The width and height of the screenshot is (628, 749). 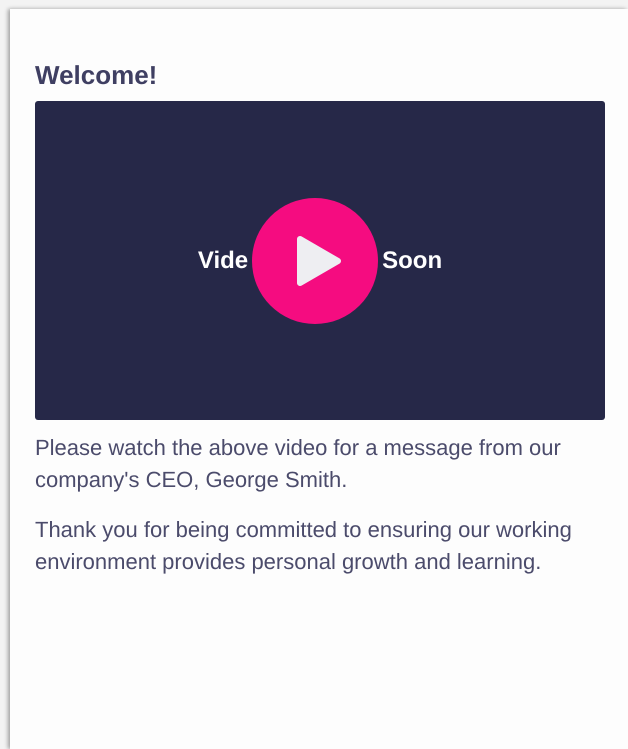 What do you see at coordinates (304, 546) in the screenshot?
I see `body-paragraph: Thank you for being committed to ensuring our working environment provides personal growth and learning.` at bounding box center [304, 546].